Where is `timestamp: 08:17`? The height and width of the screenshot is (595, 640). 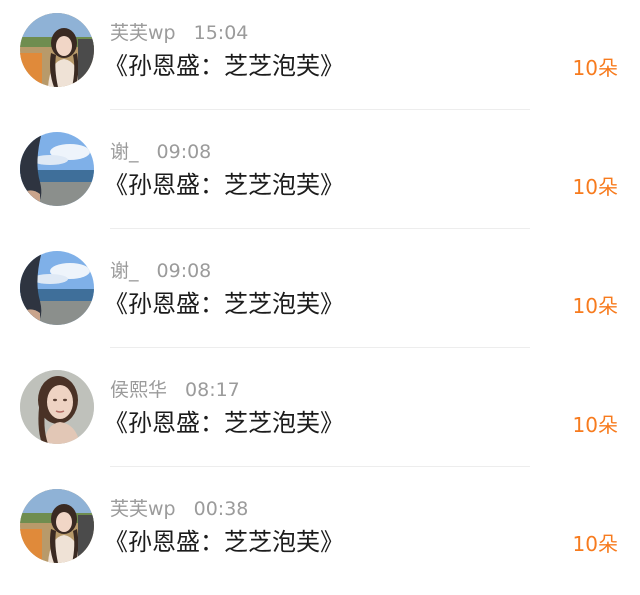
timestamp: 08:17 is located at coordinates (212, 390).